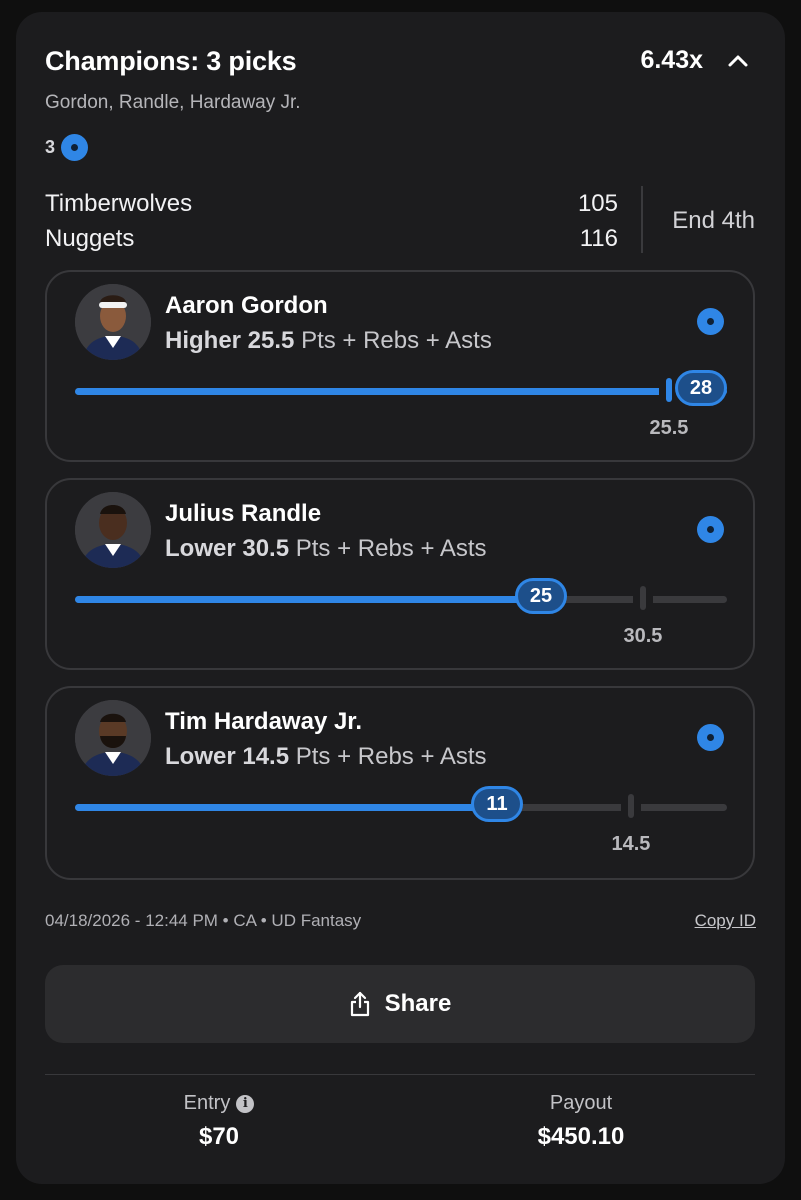 The image size is (801, 1200). I want to click on chevron-up-icon, so click(738, 61).